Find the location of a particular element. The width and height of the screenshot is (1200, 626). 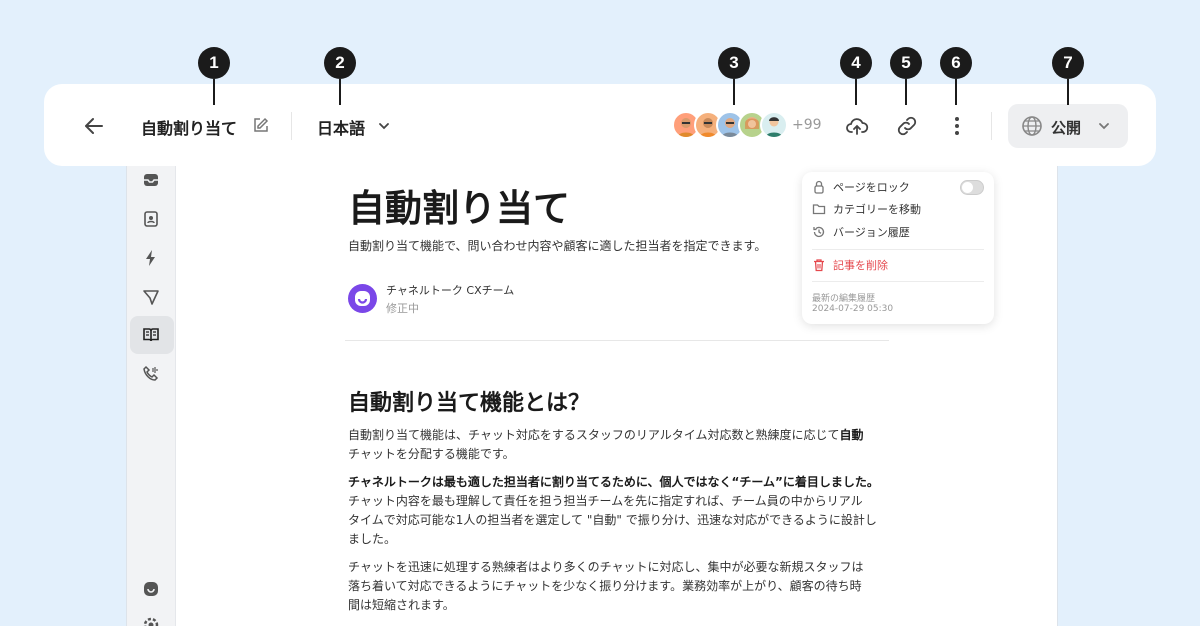

paragraph-1-bold: 自動 is located at coordinates (851, 435).